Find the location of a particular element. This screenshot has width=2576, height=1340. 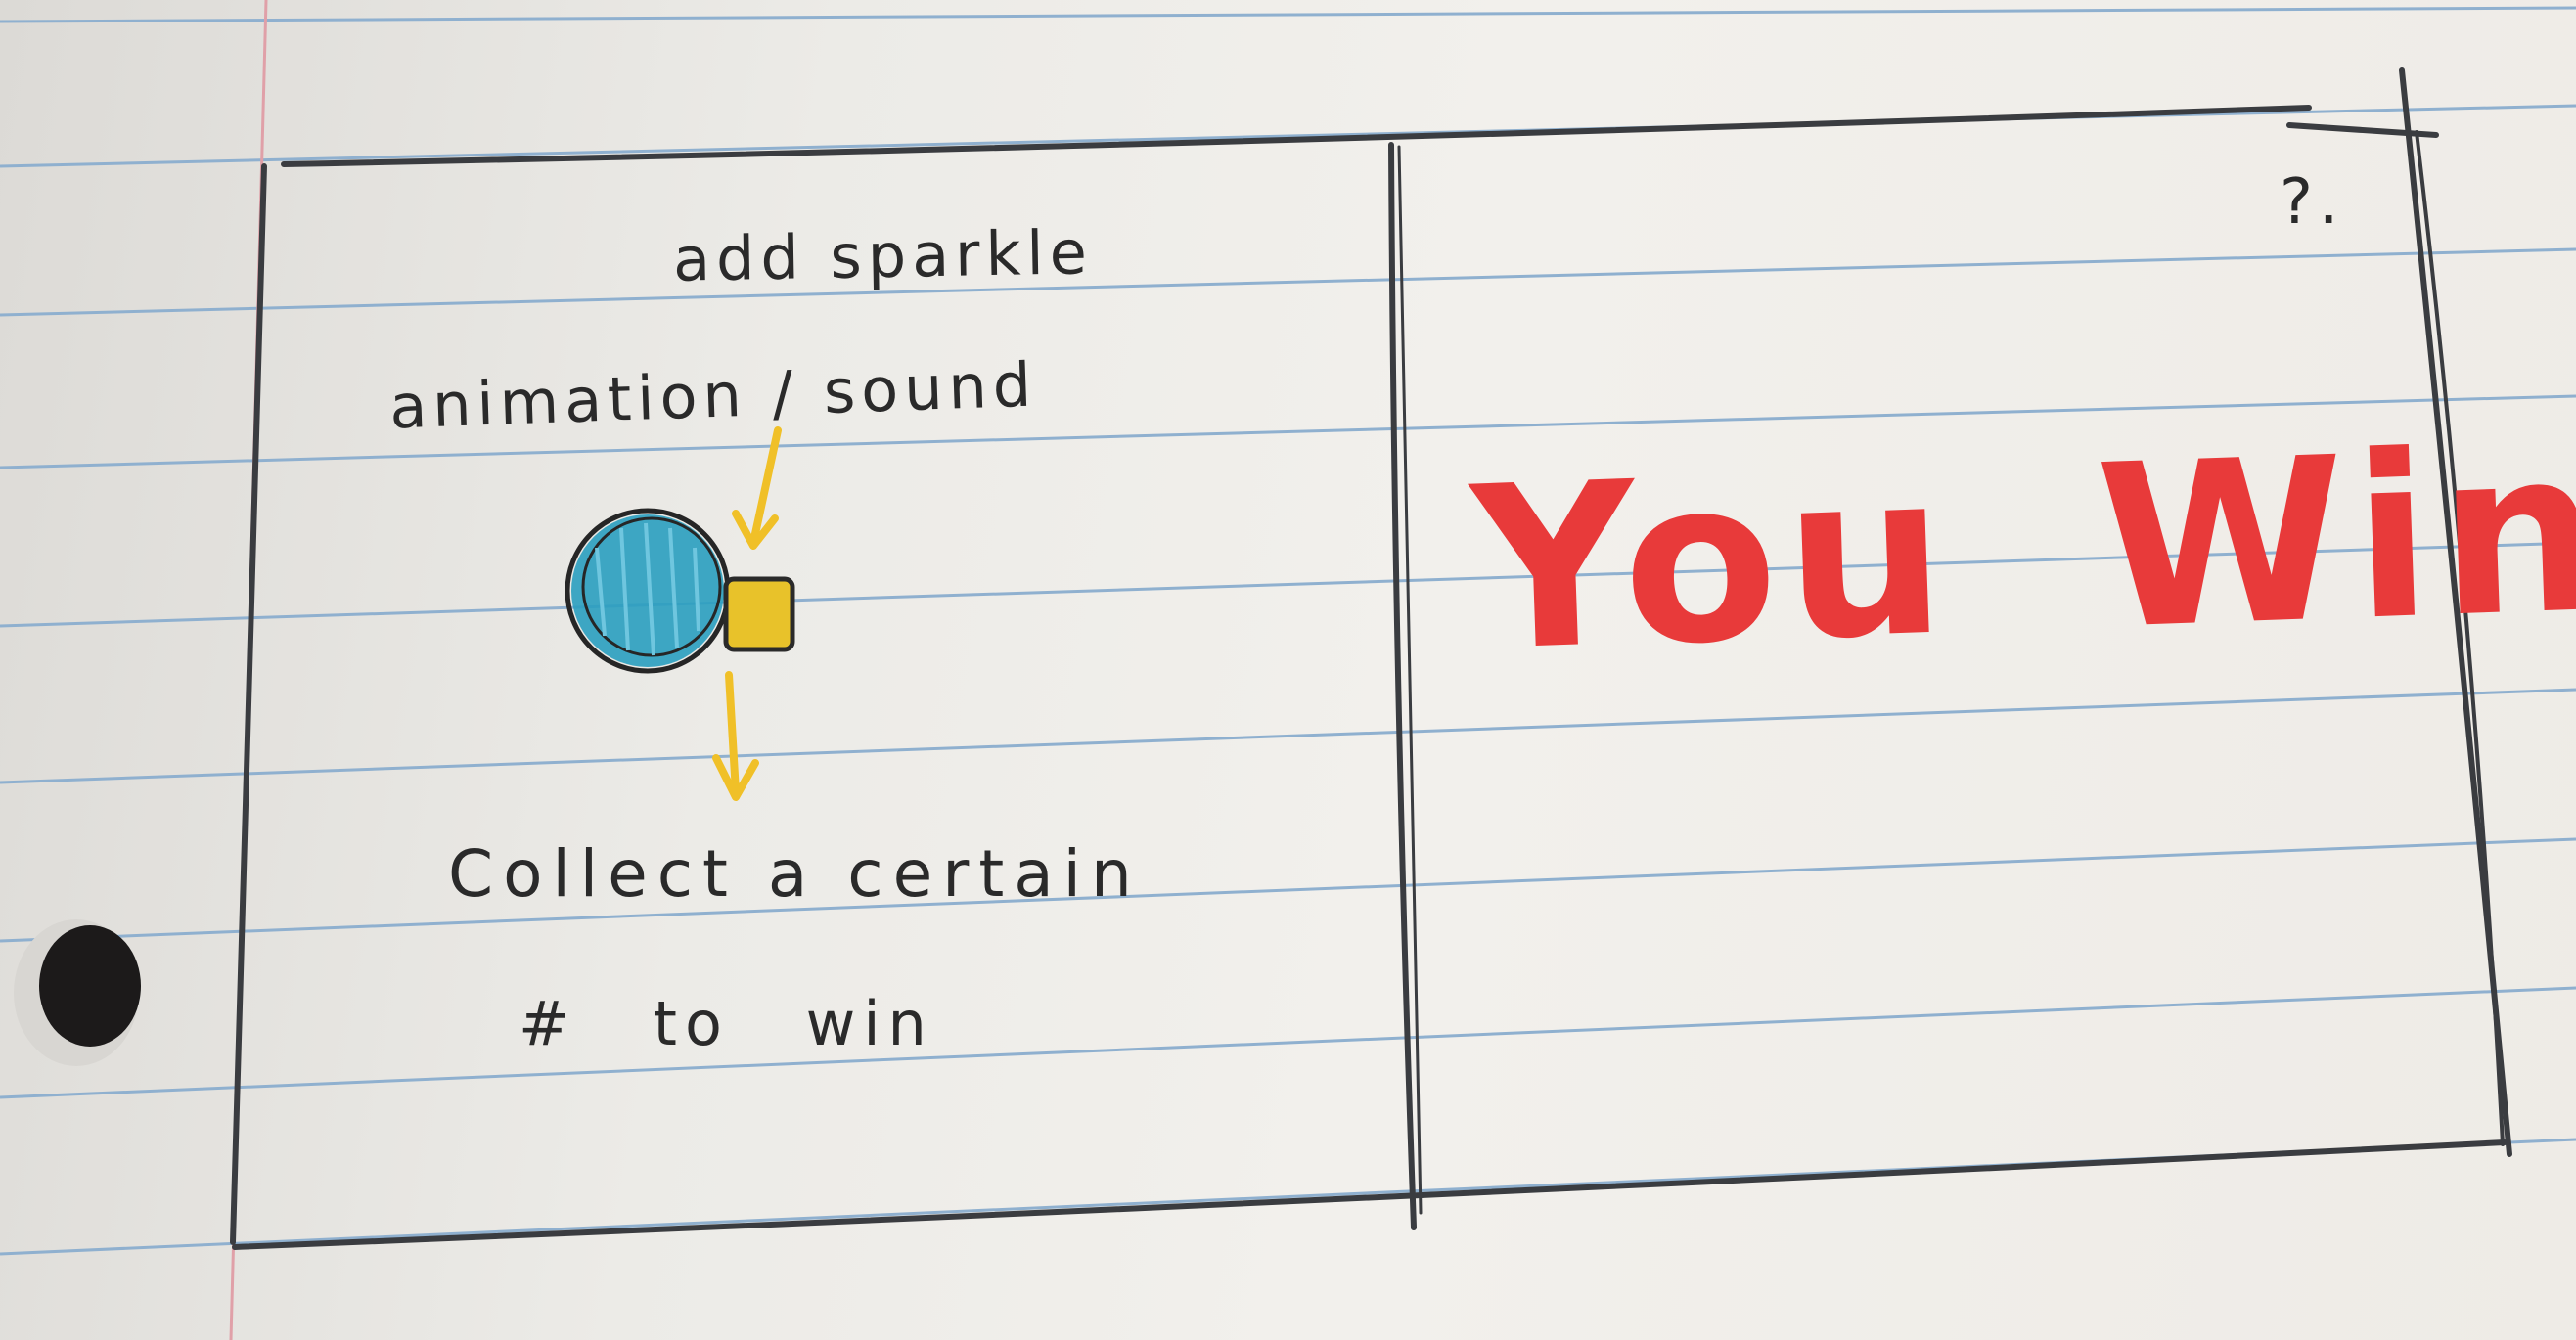

note-add-sparkle: add sparkle is located at coordinates (883, 255).